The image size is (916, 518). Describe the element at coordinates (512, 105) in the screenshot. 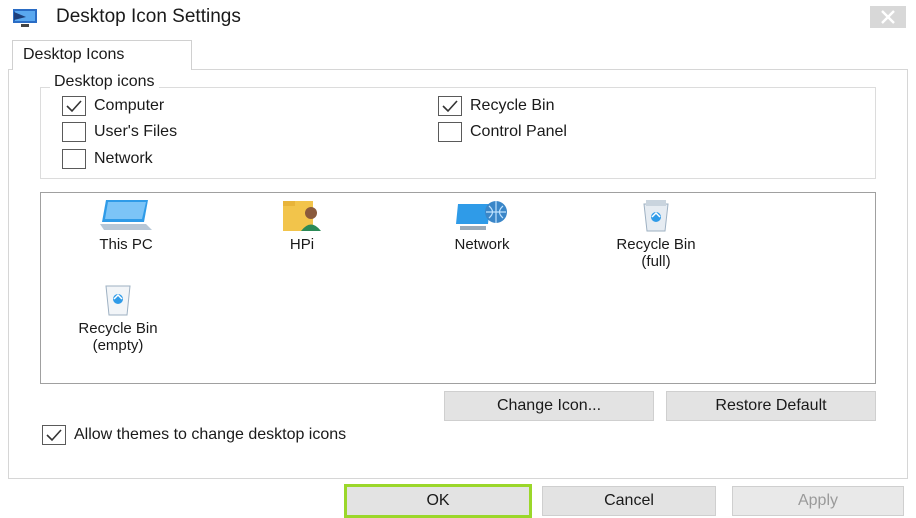

I see `checkbox-label: Recycle Bin` at that location.